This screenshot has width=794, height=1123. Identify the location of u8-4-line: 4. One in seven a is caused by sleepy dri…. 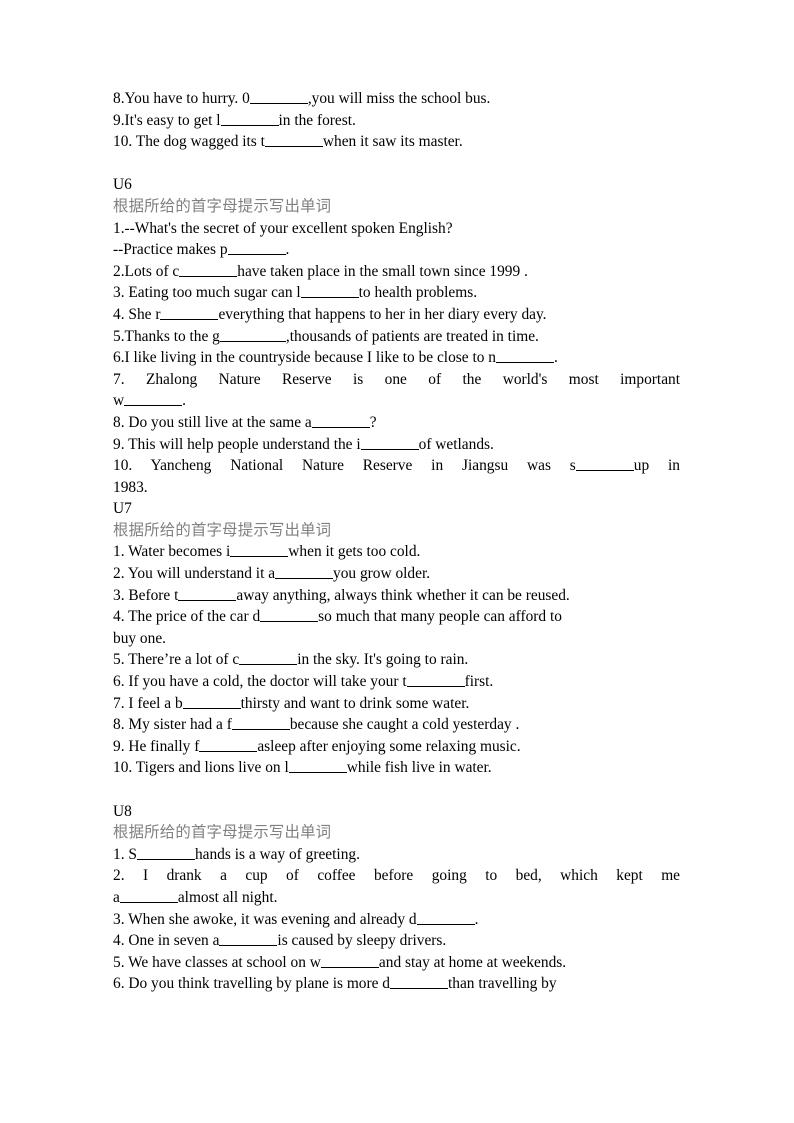
(396, 941).